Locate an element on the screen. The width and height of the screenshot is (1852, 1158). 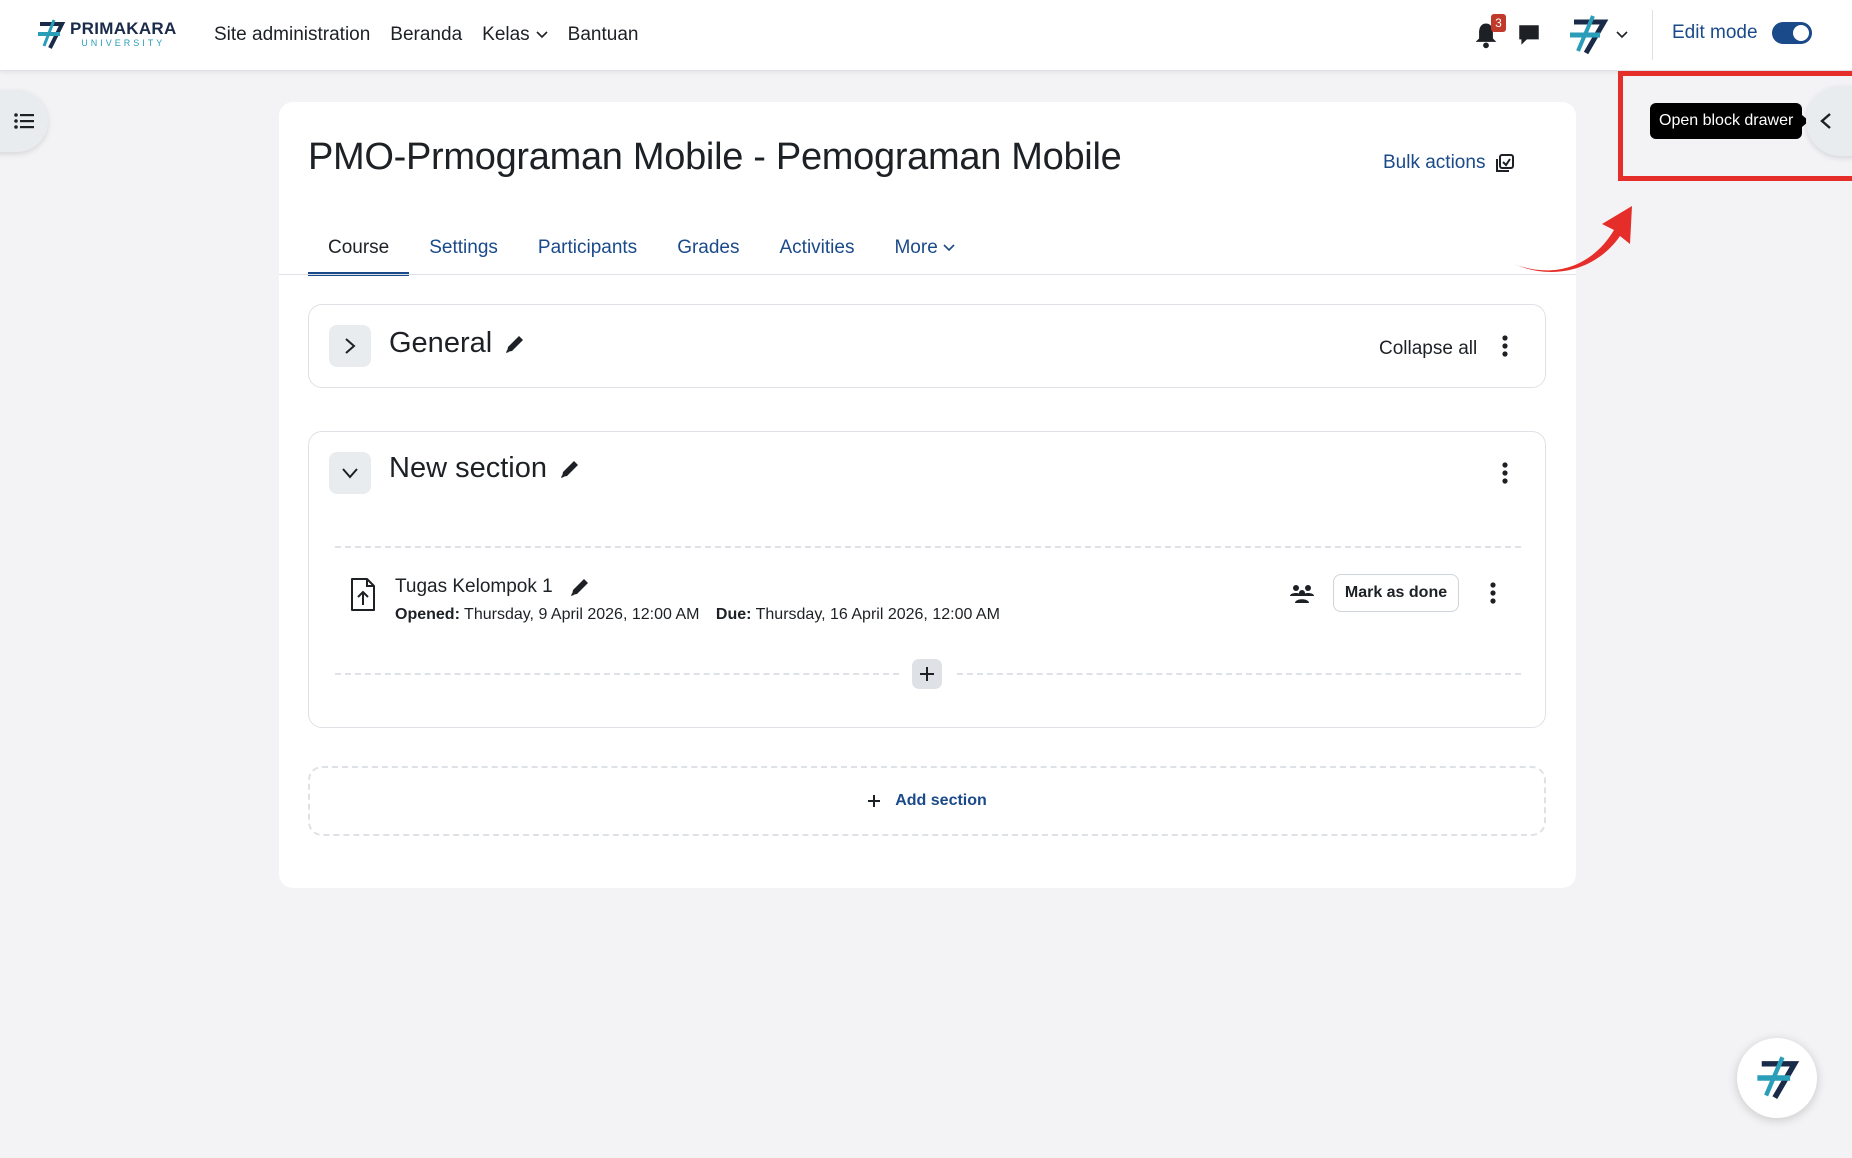
tab-course: Course is located at coordinates (359, 248).